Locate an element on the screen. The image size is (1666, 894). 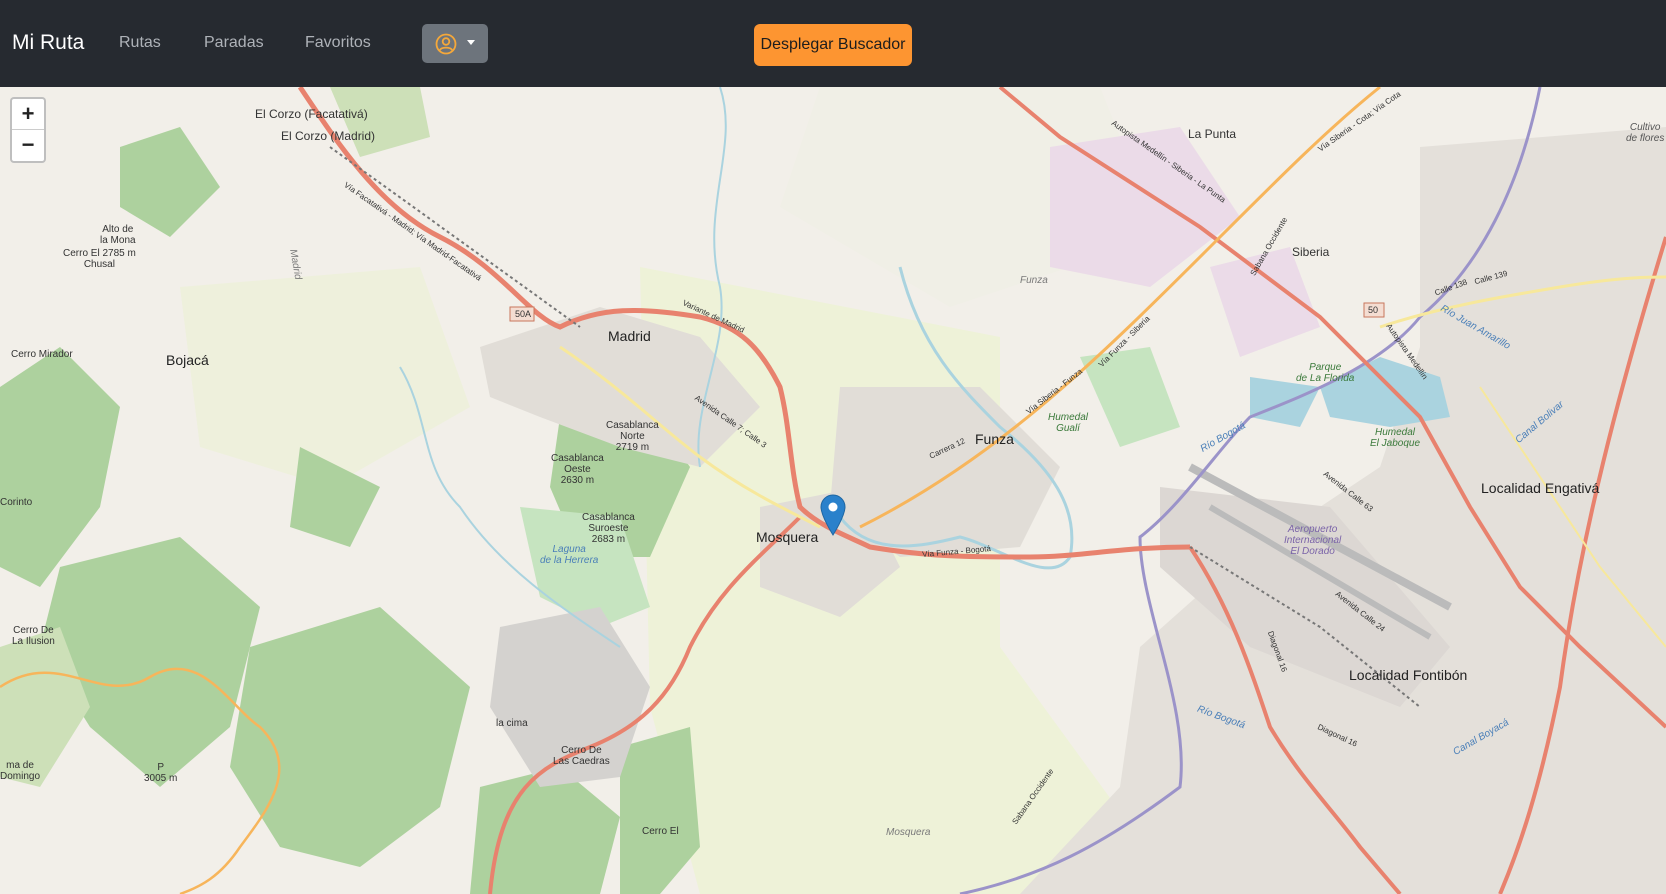
chevron-down-icon is located at coordinates (471, 42).